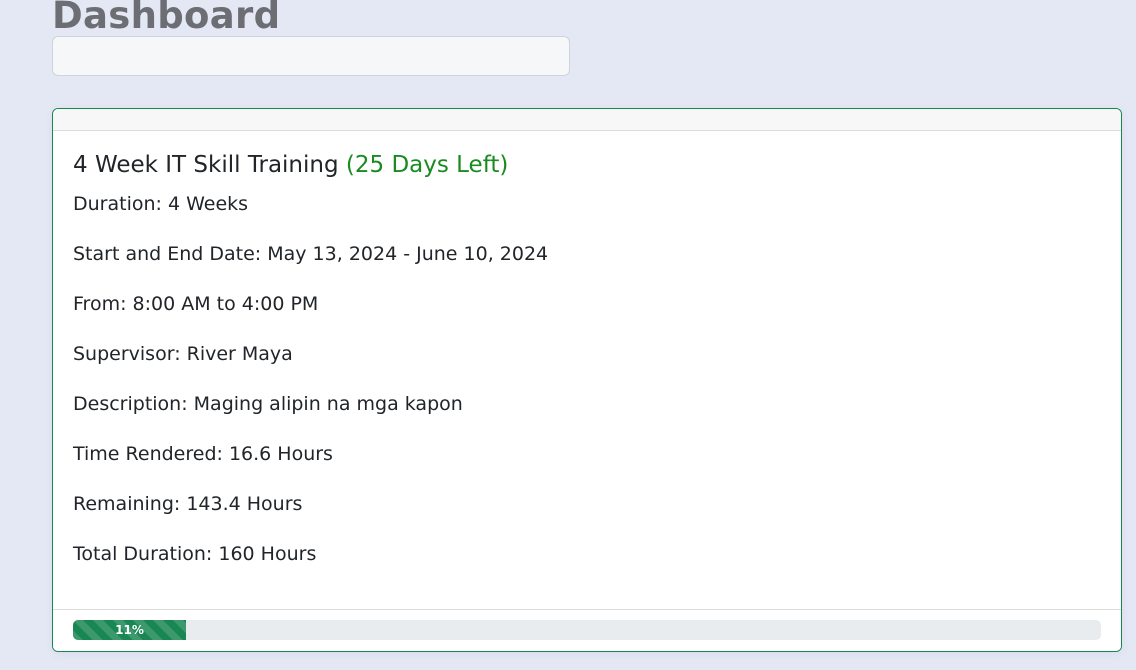  I want to click on card-footer: 11%, so click(587, 630).